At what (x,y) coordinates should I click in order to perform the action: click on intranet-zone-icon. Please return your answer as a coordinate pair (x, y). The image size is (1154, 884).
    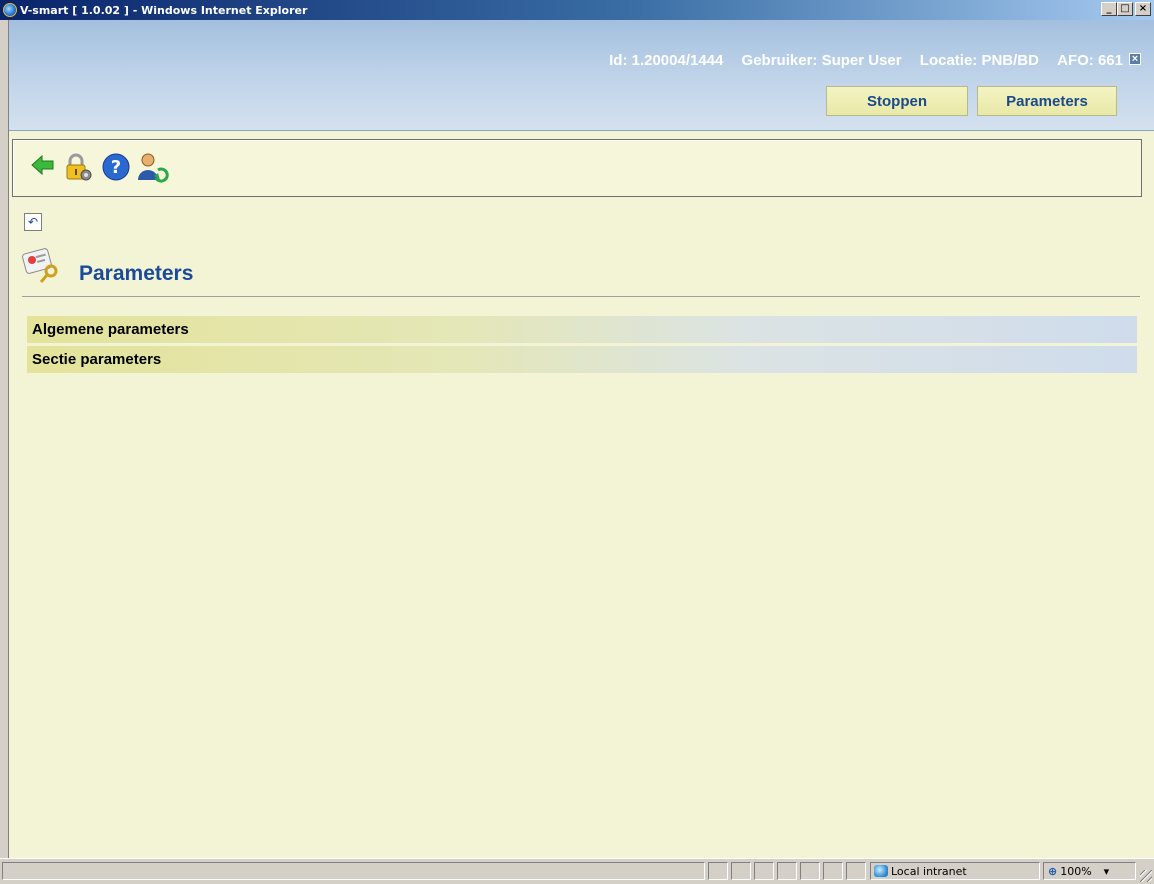
    Looking at the image, I should click on (881, 871).